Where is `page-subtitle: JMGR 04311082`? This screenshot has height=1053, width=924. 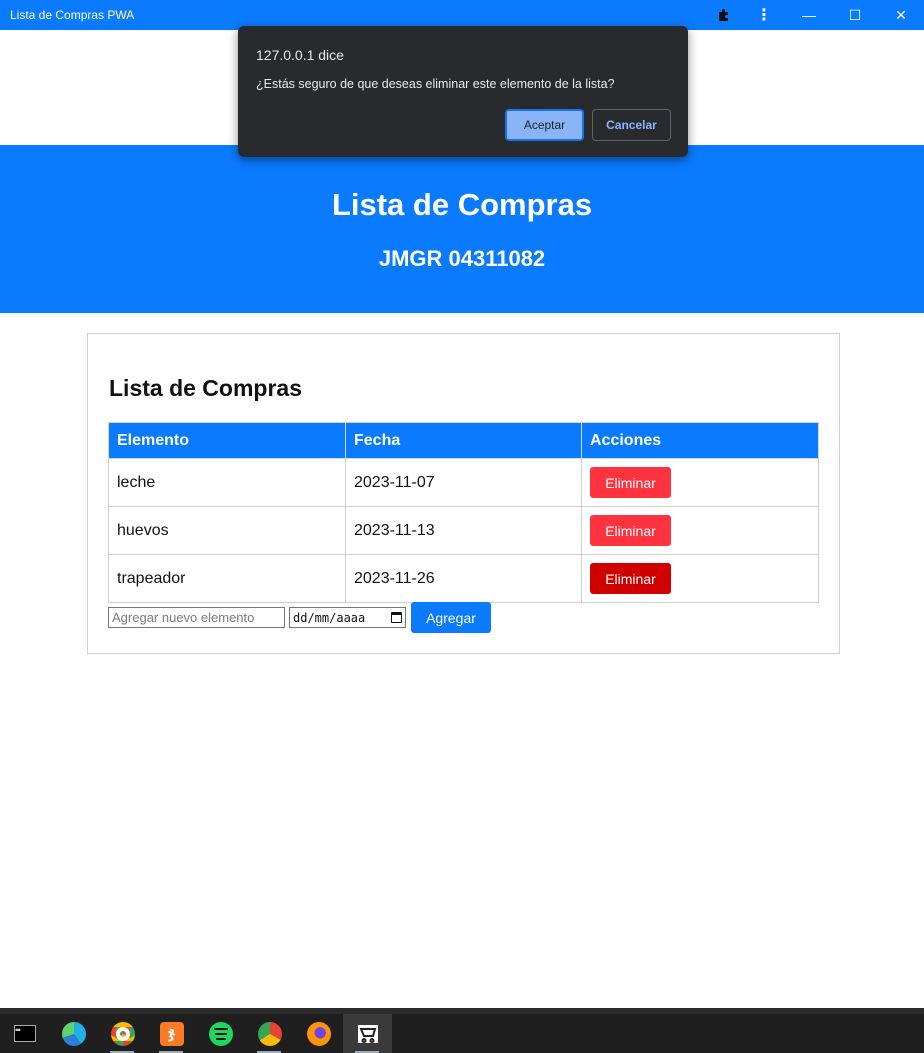
page-subtitle: JMGR 04311082 is located at coordinates (462, 258).